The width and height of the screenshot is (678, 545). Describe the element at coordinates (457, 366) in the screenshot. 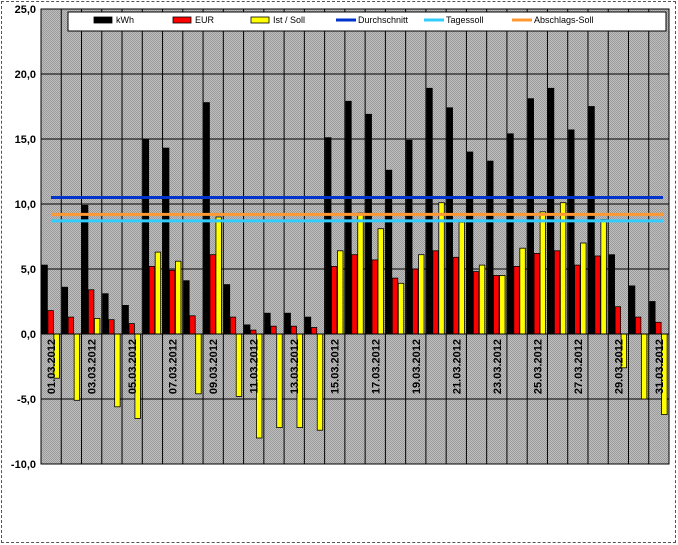

I see `x-category-label: 21.03.2012` at that location.